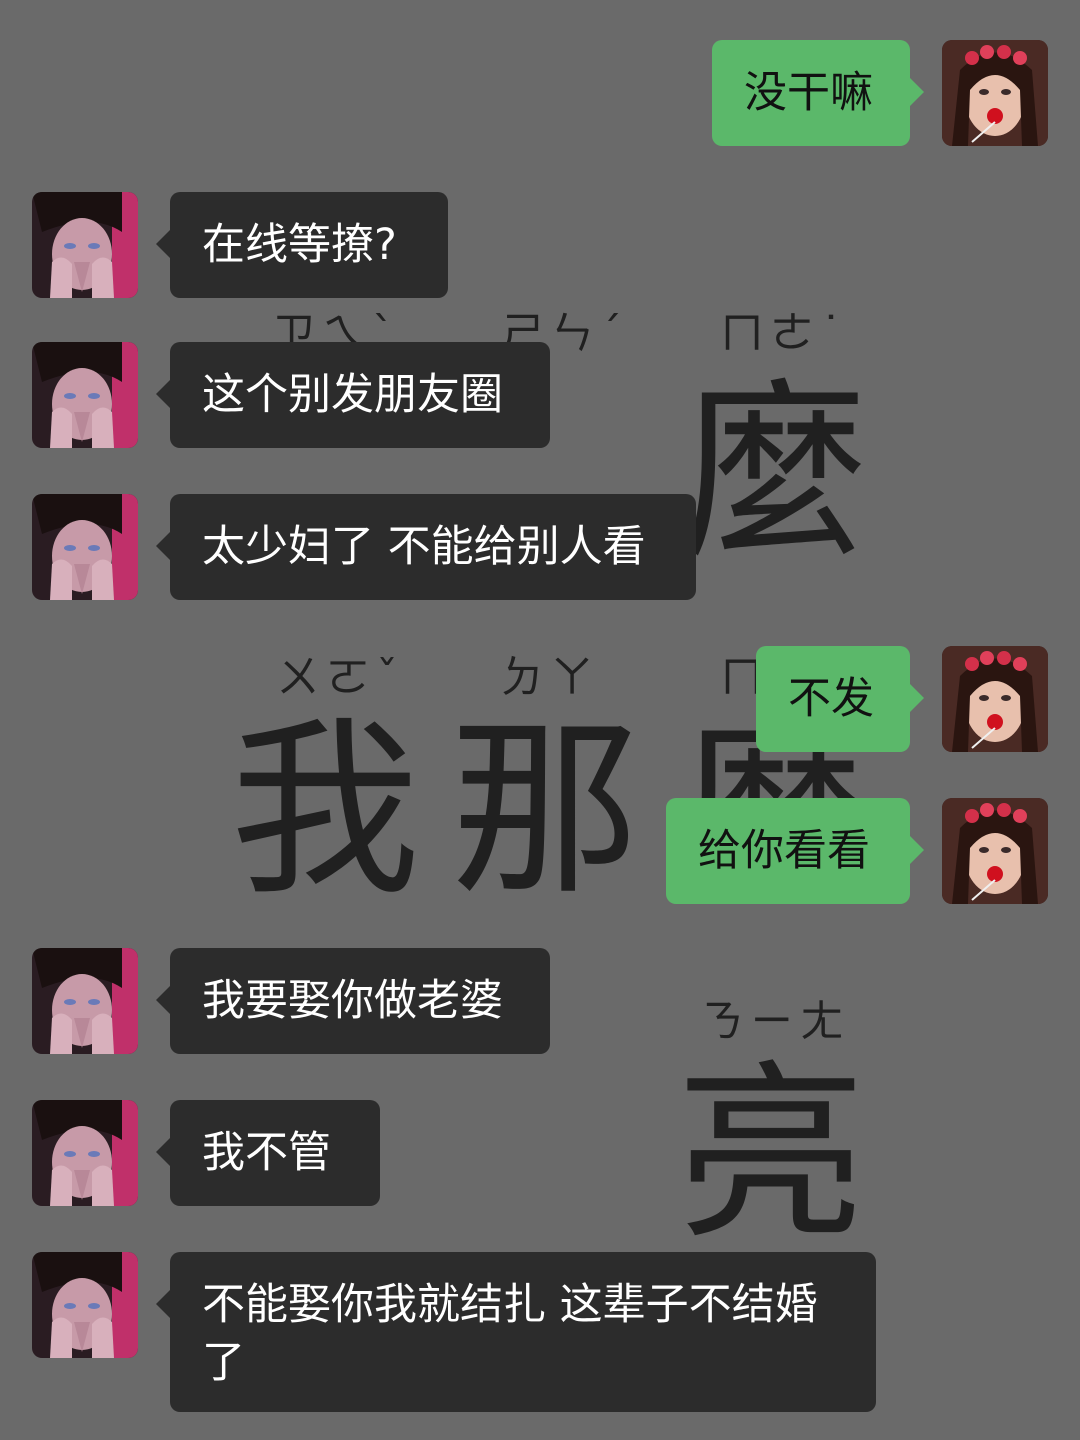  What do you see at coordinates (775, 472) in the screenshot?
I see `wallpaper-char: 麼` at bounding box center [775, 472].